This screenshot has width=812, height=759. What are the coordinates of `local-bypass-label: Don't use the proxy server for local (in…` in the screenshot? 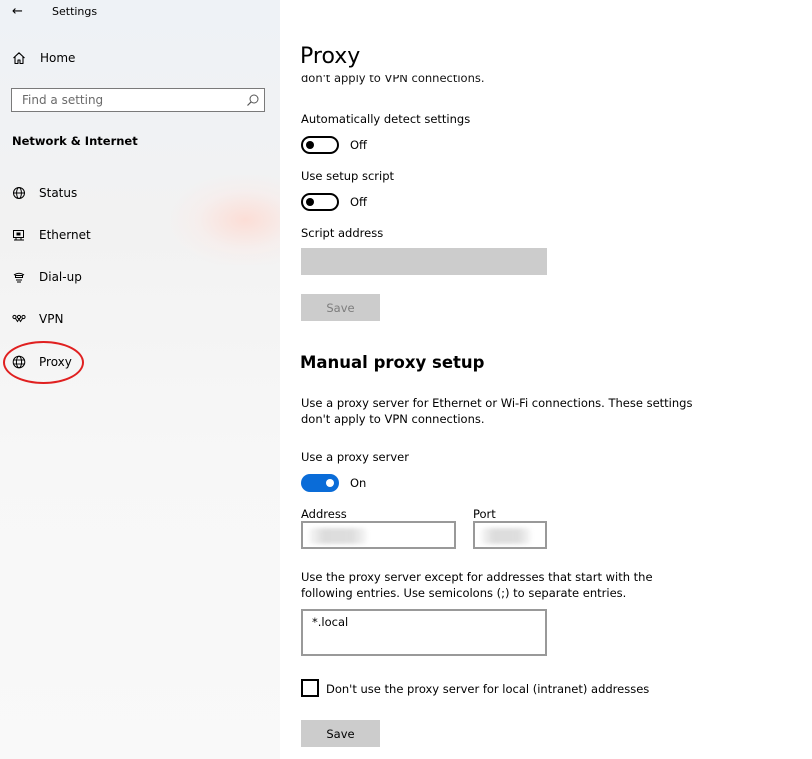 It's located at (488, 689).